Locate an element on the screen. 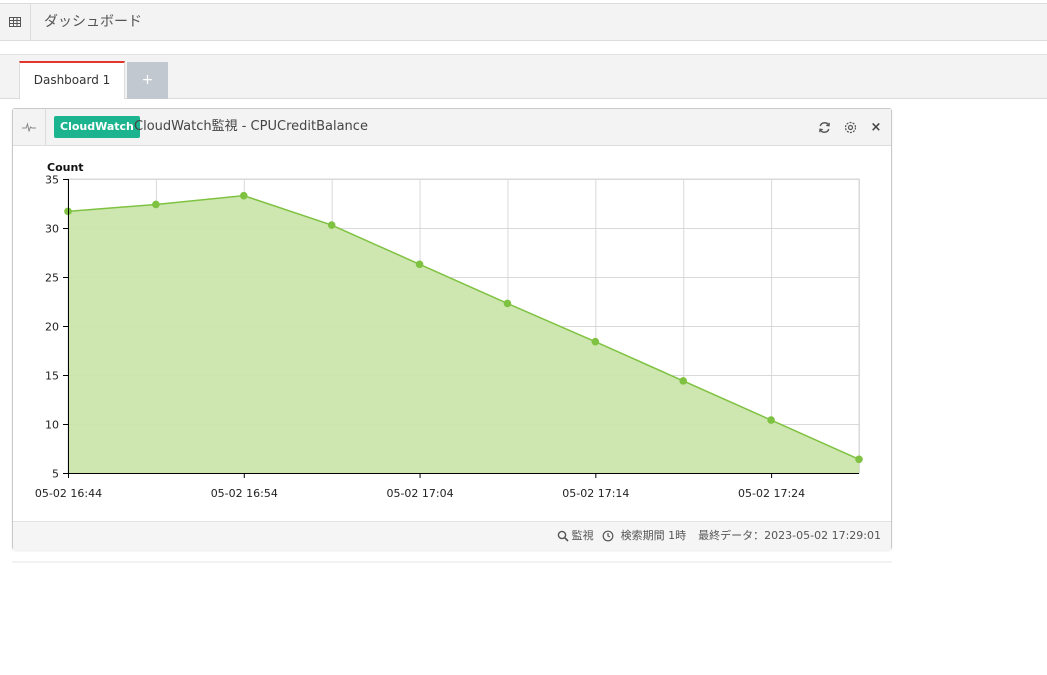 The width and height of the screenshot is (1047, 675). y-tick-label: 10 is located at coordinates (52, 425).